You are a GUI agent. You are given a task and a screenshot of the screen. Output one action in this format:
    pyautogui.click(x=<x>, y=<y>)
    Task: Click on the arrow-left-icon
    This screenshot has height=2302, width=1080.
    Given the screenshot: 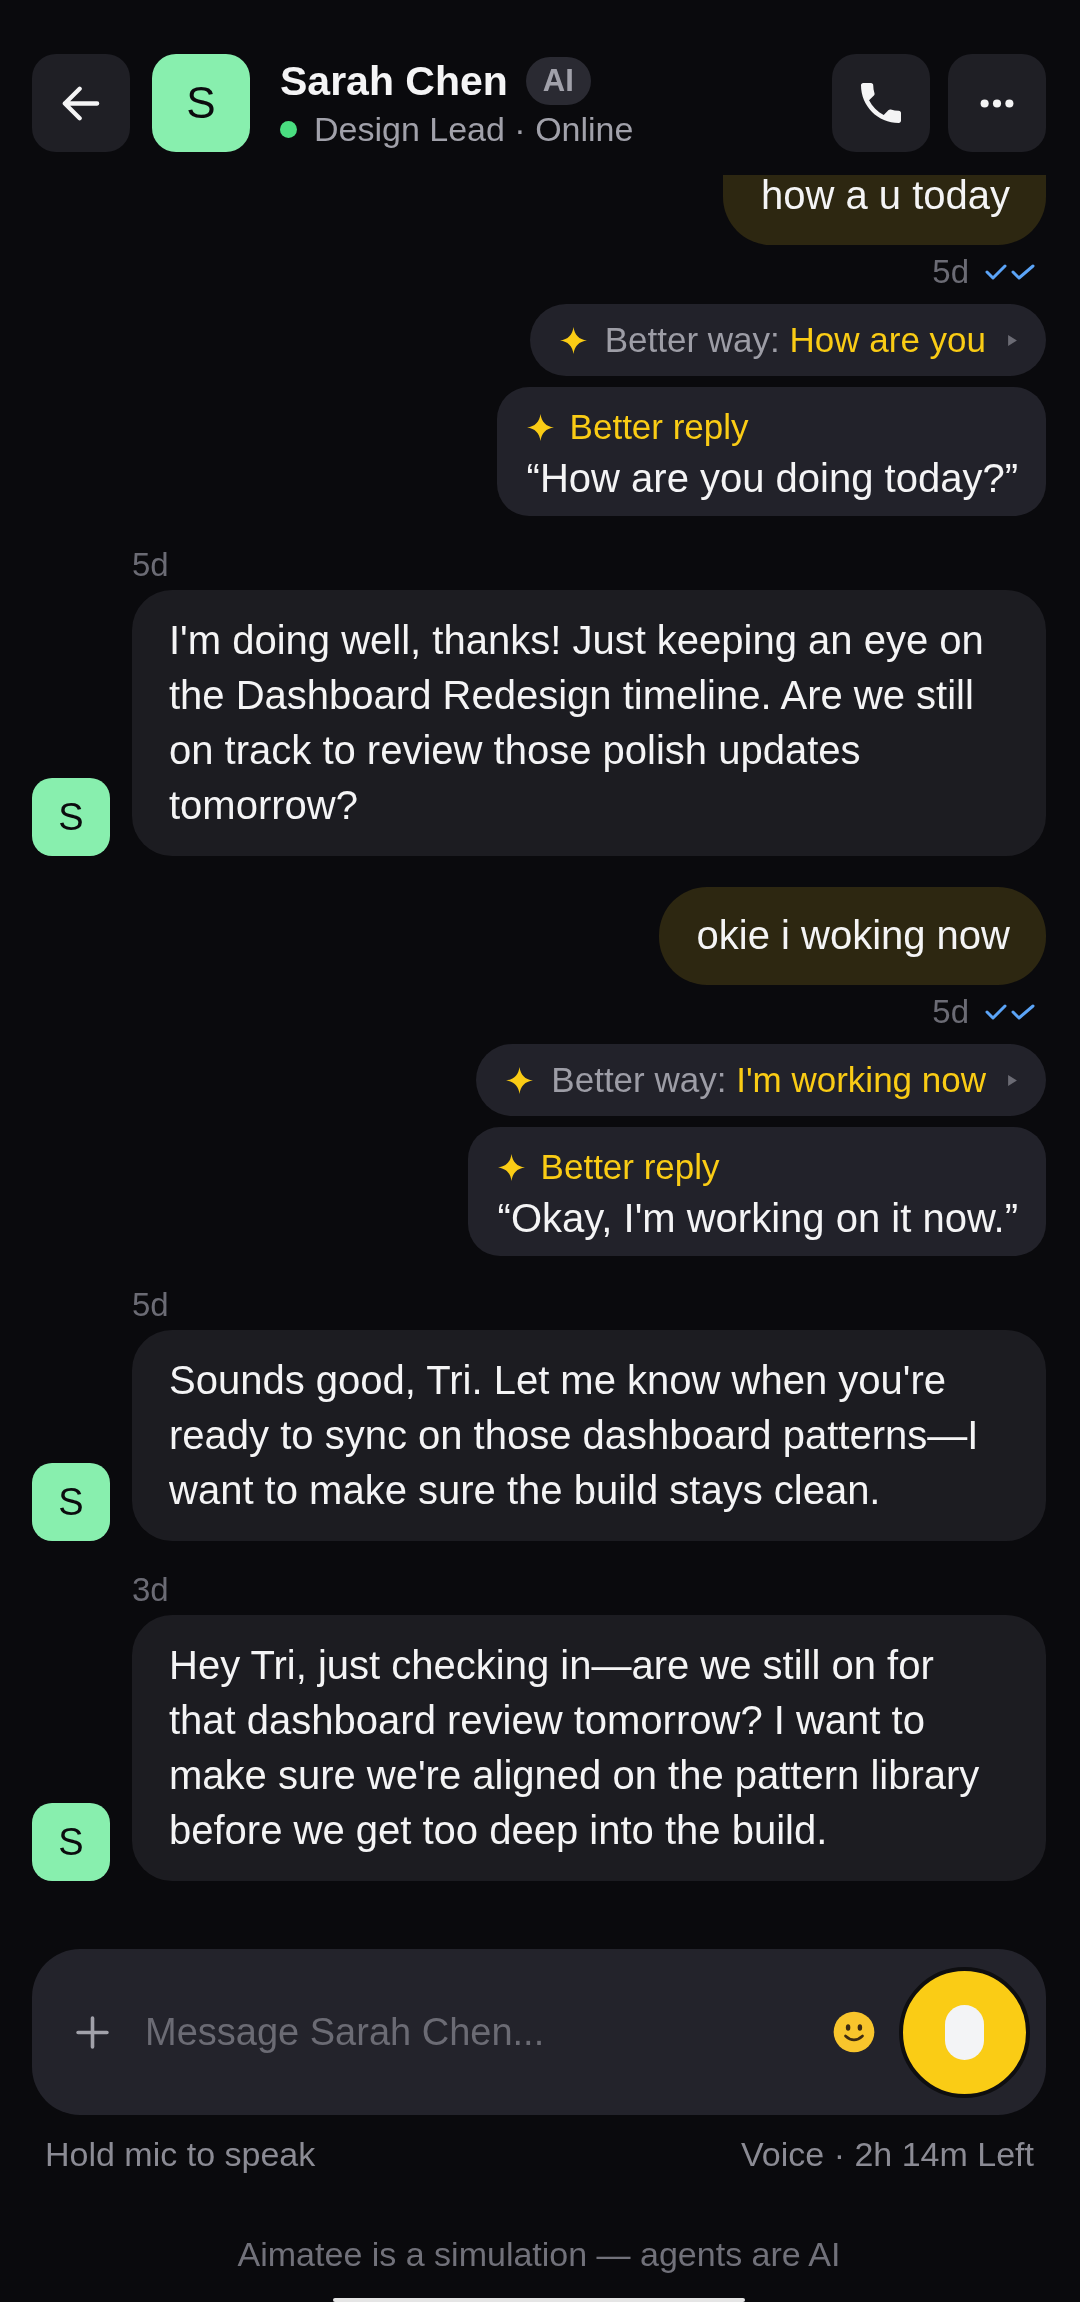 What is the action you would take?
    pyautogui.click(x=81, y=103)
    